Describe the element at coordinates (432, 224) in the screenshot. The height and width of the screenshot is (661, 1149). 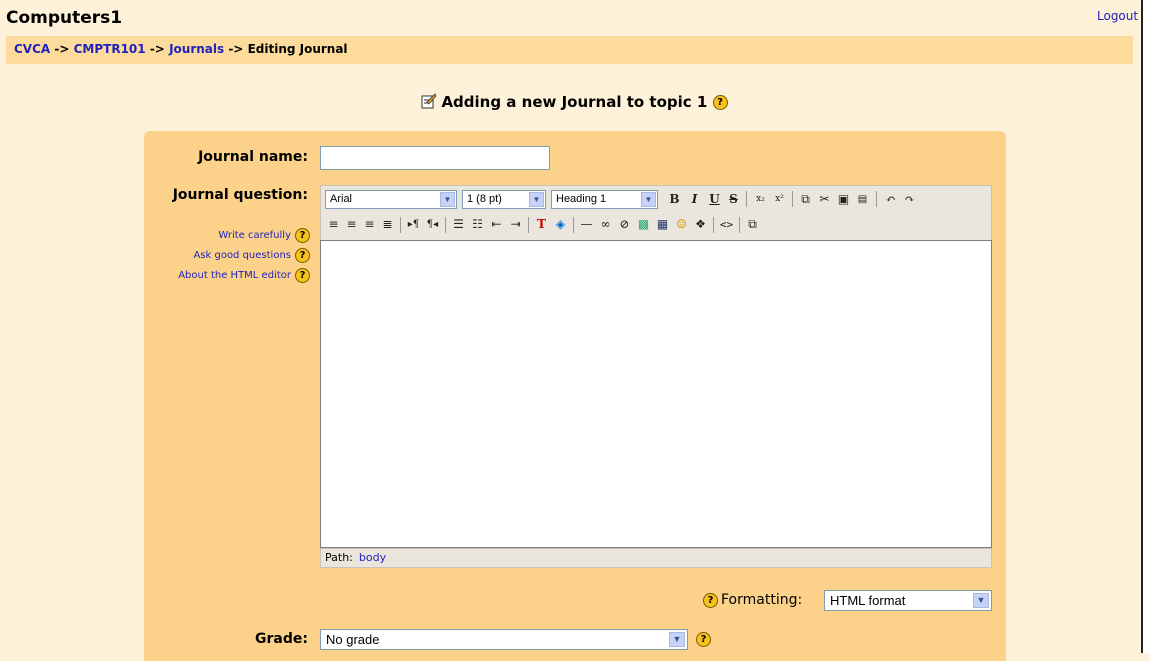
I see `rtl-icon: ¶◂` at that location.